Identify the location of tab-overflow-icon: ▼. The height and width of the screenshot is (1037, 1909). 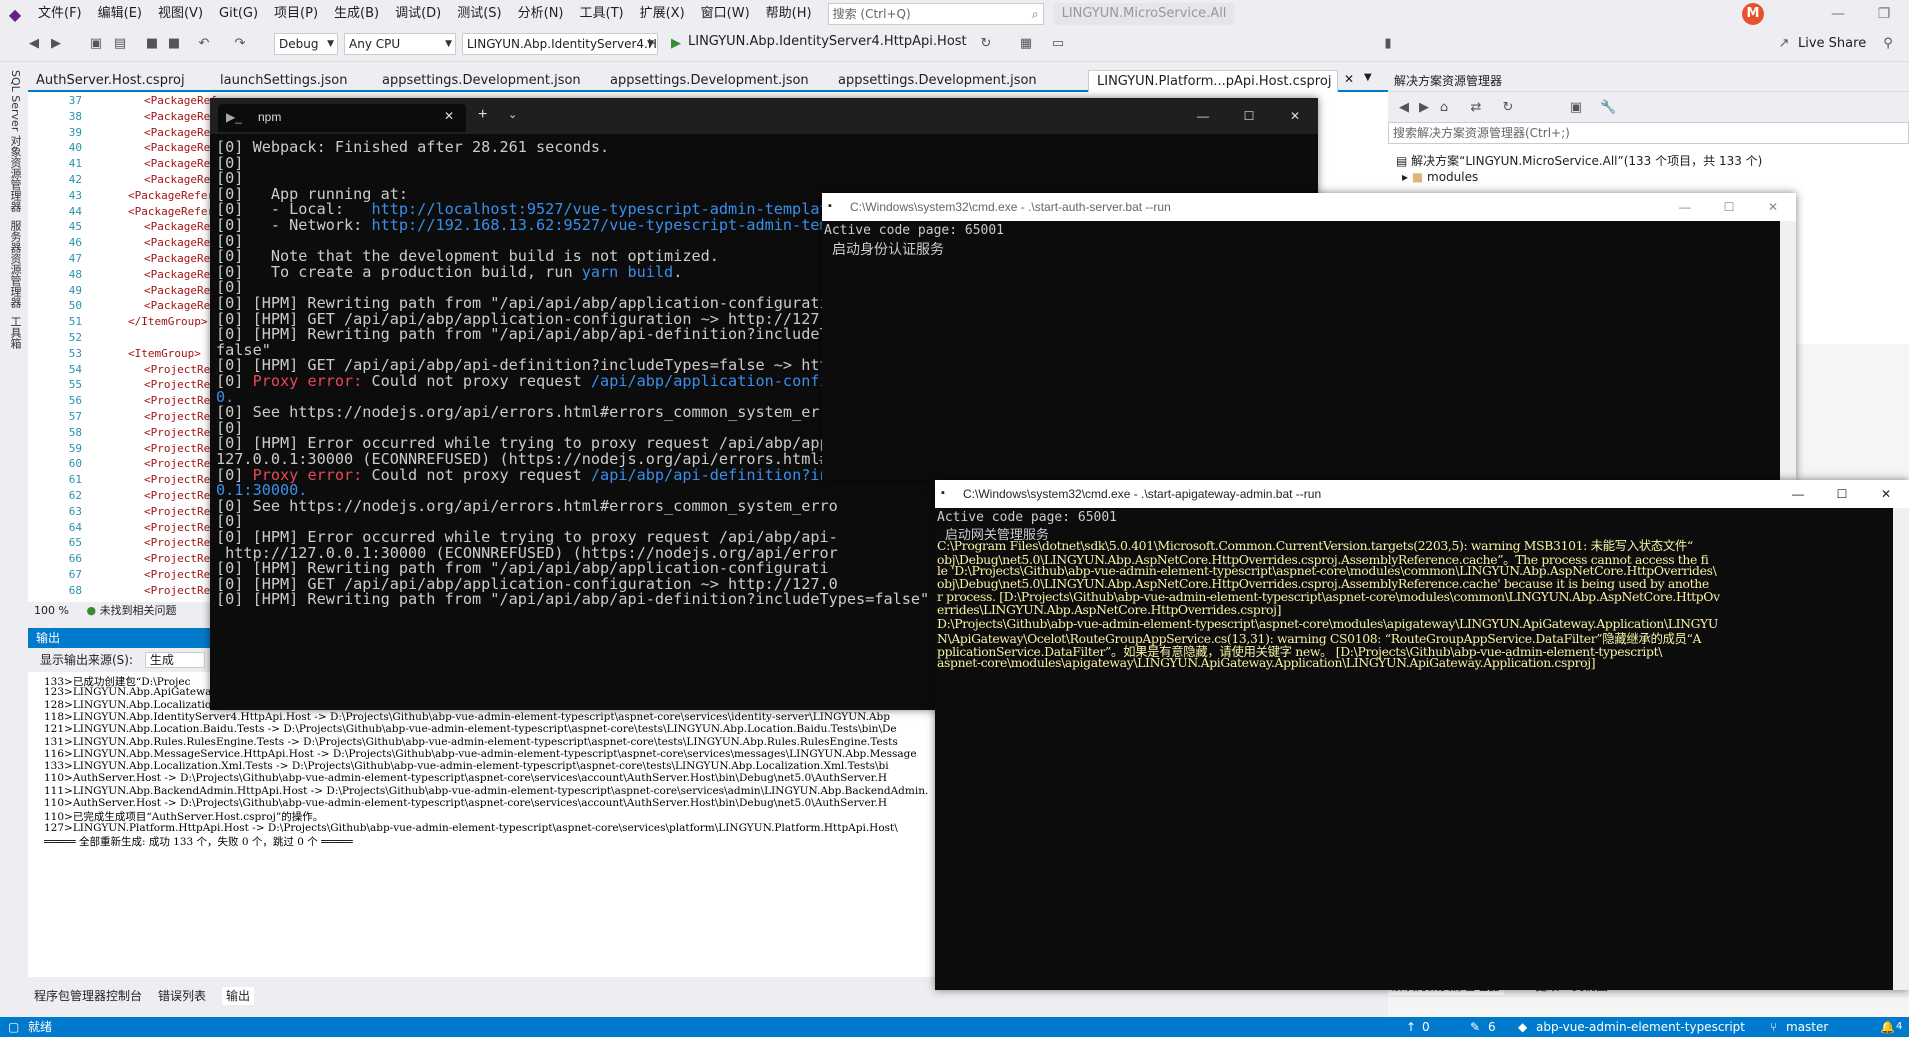
(1368, 77).